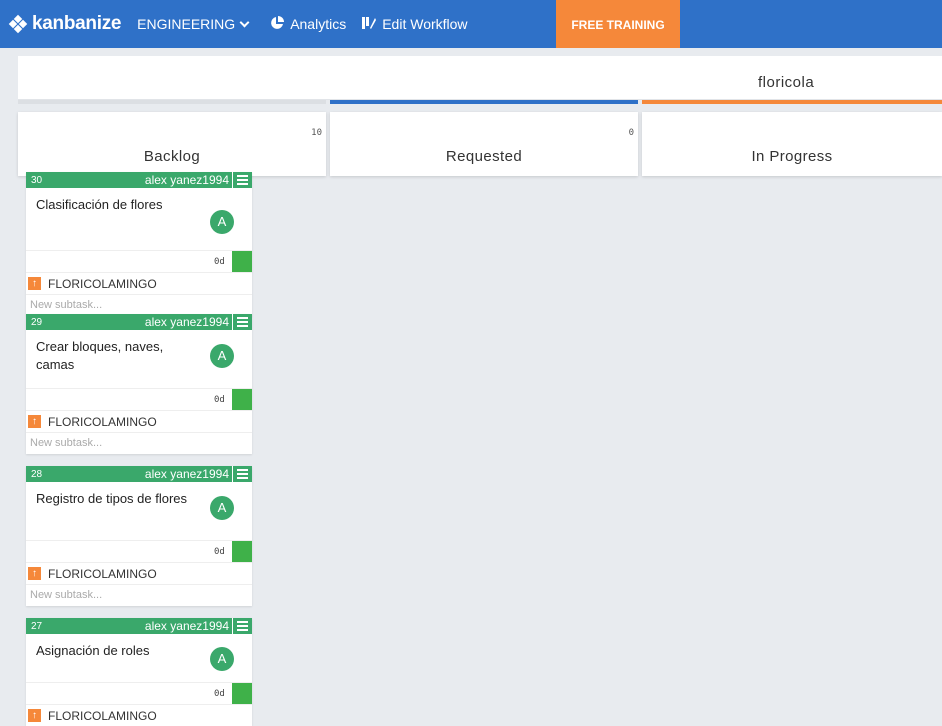  I want to click on logo-text: kanbanize, so click(77, 23).